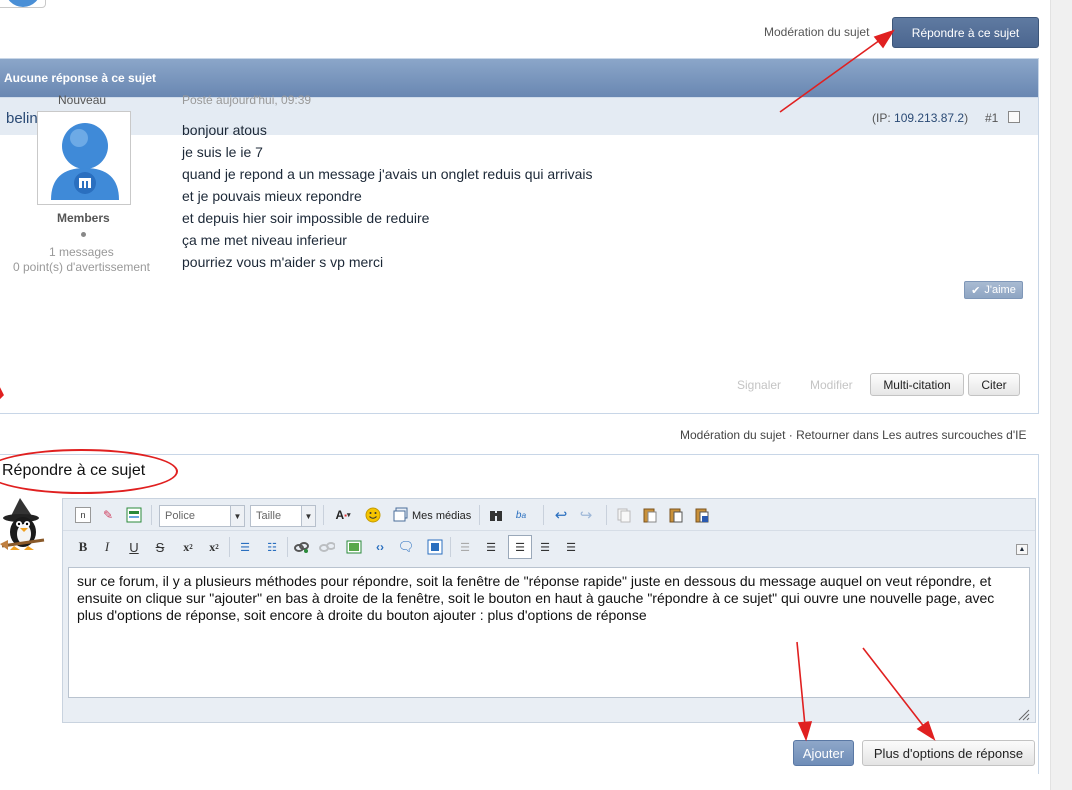 This screenshot has width=1072, height=790. Describe the element at coordinates (491, 547) in the screenshot. I see `indent-icon: ☰` at that location.